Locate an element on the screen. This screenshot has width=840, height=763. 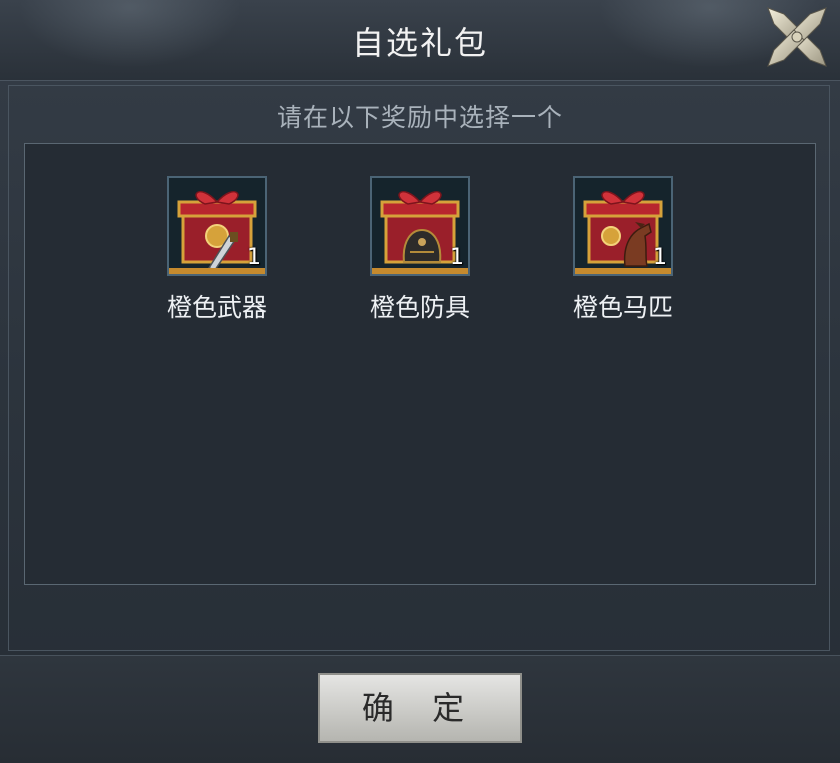
close-button is located at coordinates (797, 37).